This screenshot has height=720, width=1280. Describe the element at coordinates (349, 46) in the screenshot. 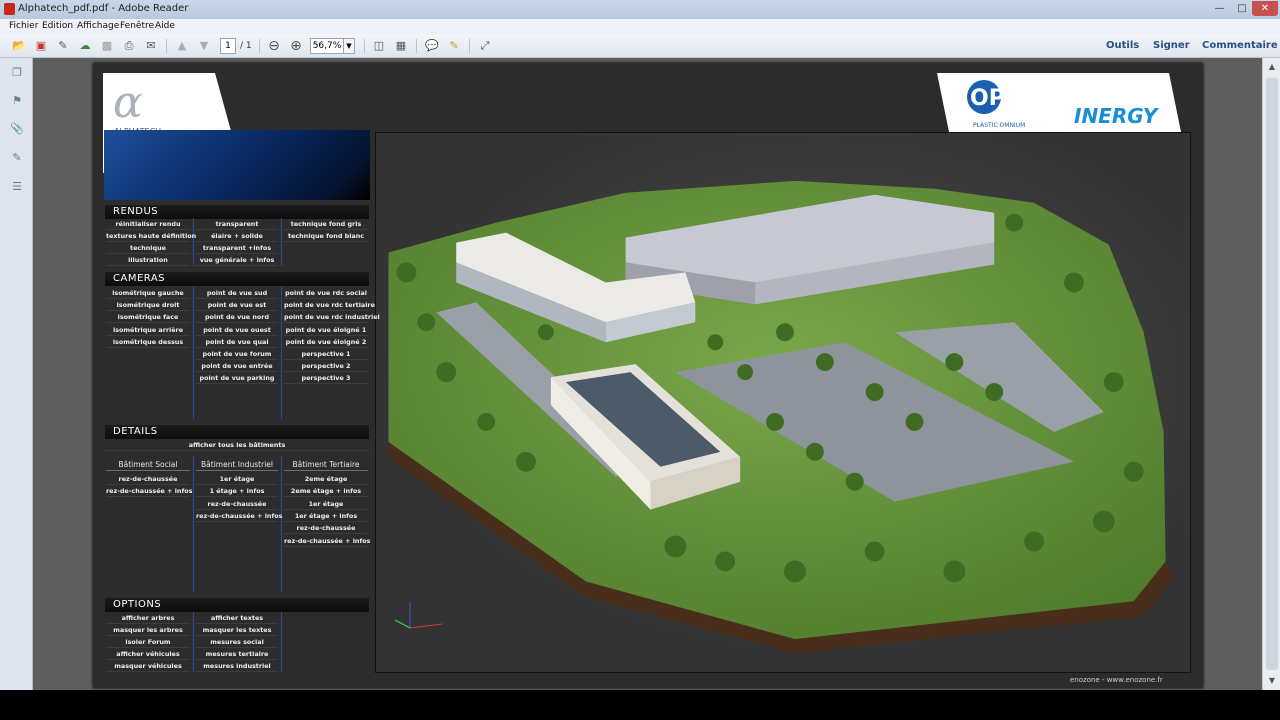

I see `chevron-down-icon: ▼` at that location.